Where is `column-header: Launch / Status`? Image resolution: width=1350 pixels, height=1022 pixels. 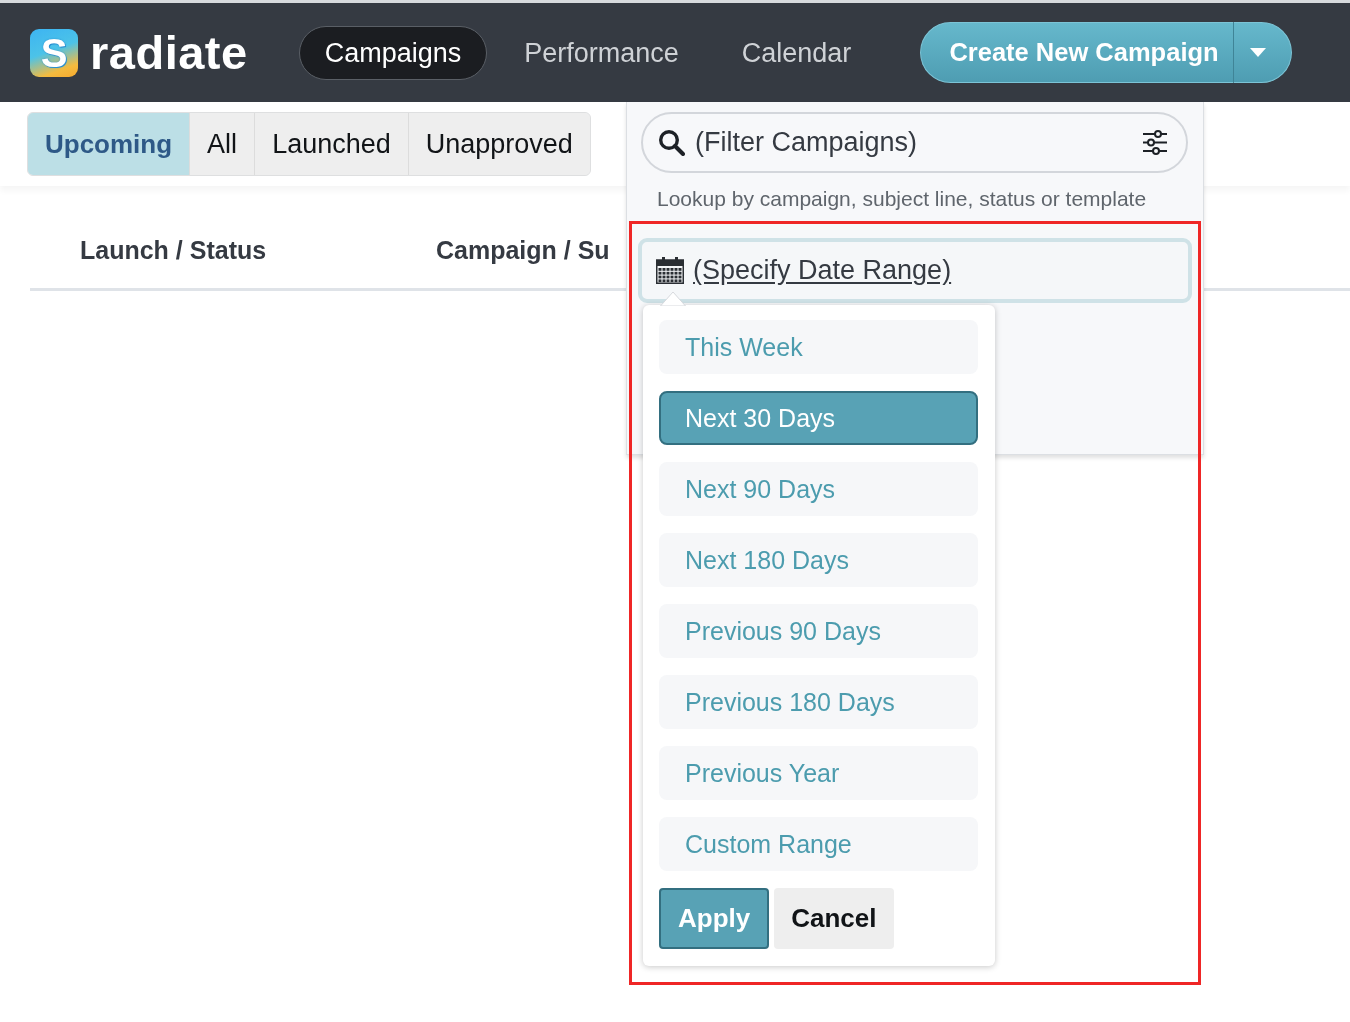
column-header: Launch / Status is located at coordinates (173, 250).